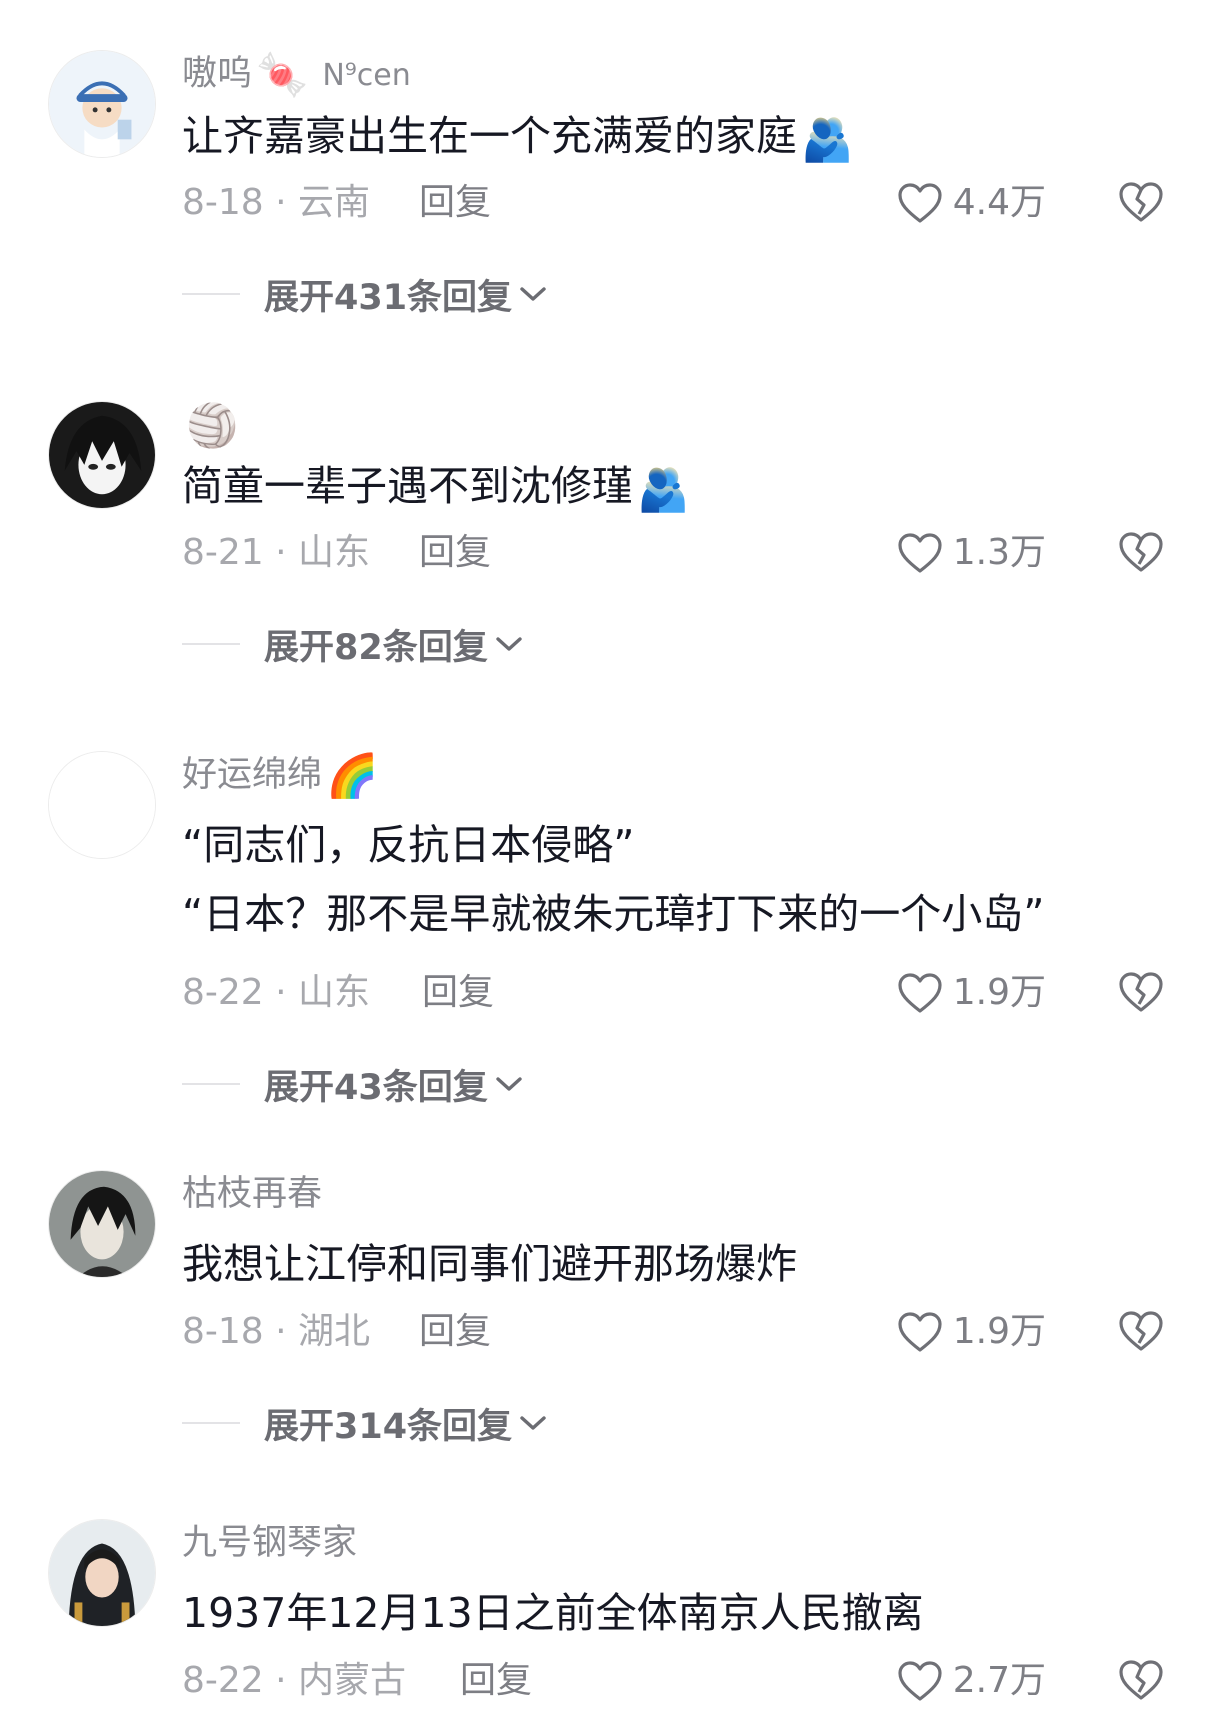  What do you see at coordinates (352, 775) in the screenshot?
I see `rainbow-emoji: 🌈` at bounding box center [352, 775].